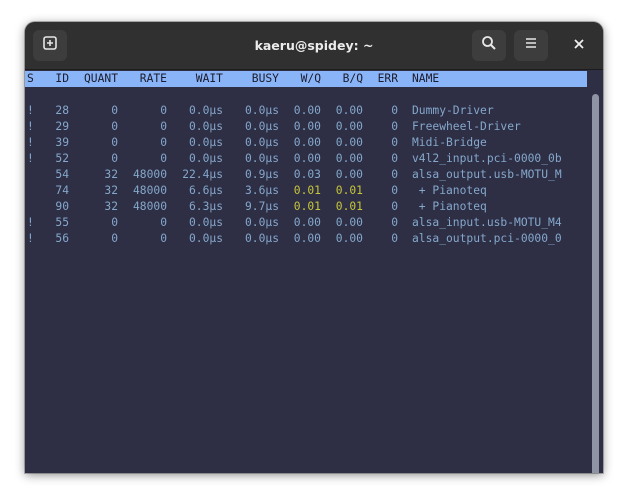 The height and width of the screenshot is (501, 628). I want to click on header-wait: WAIT, so click(209, 78).